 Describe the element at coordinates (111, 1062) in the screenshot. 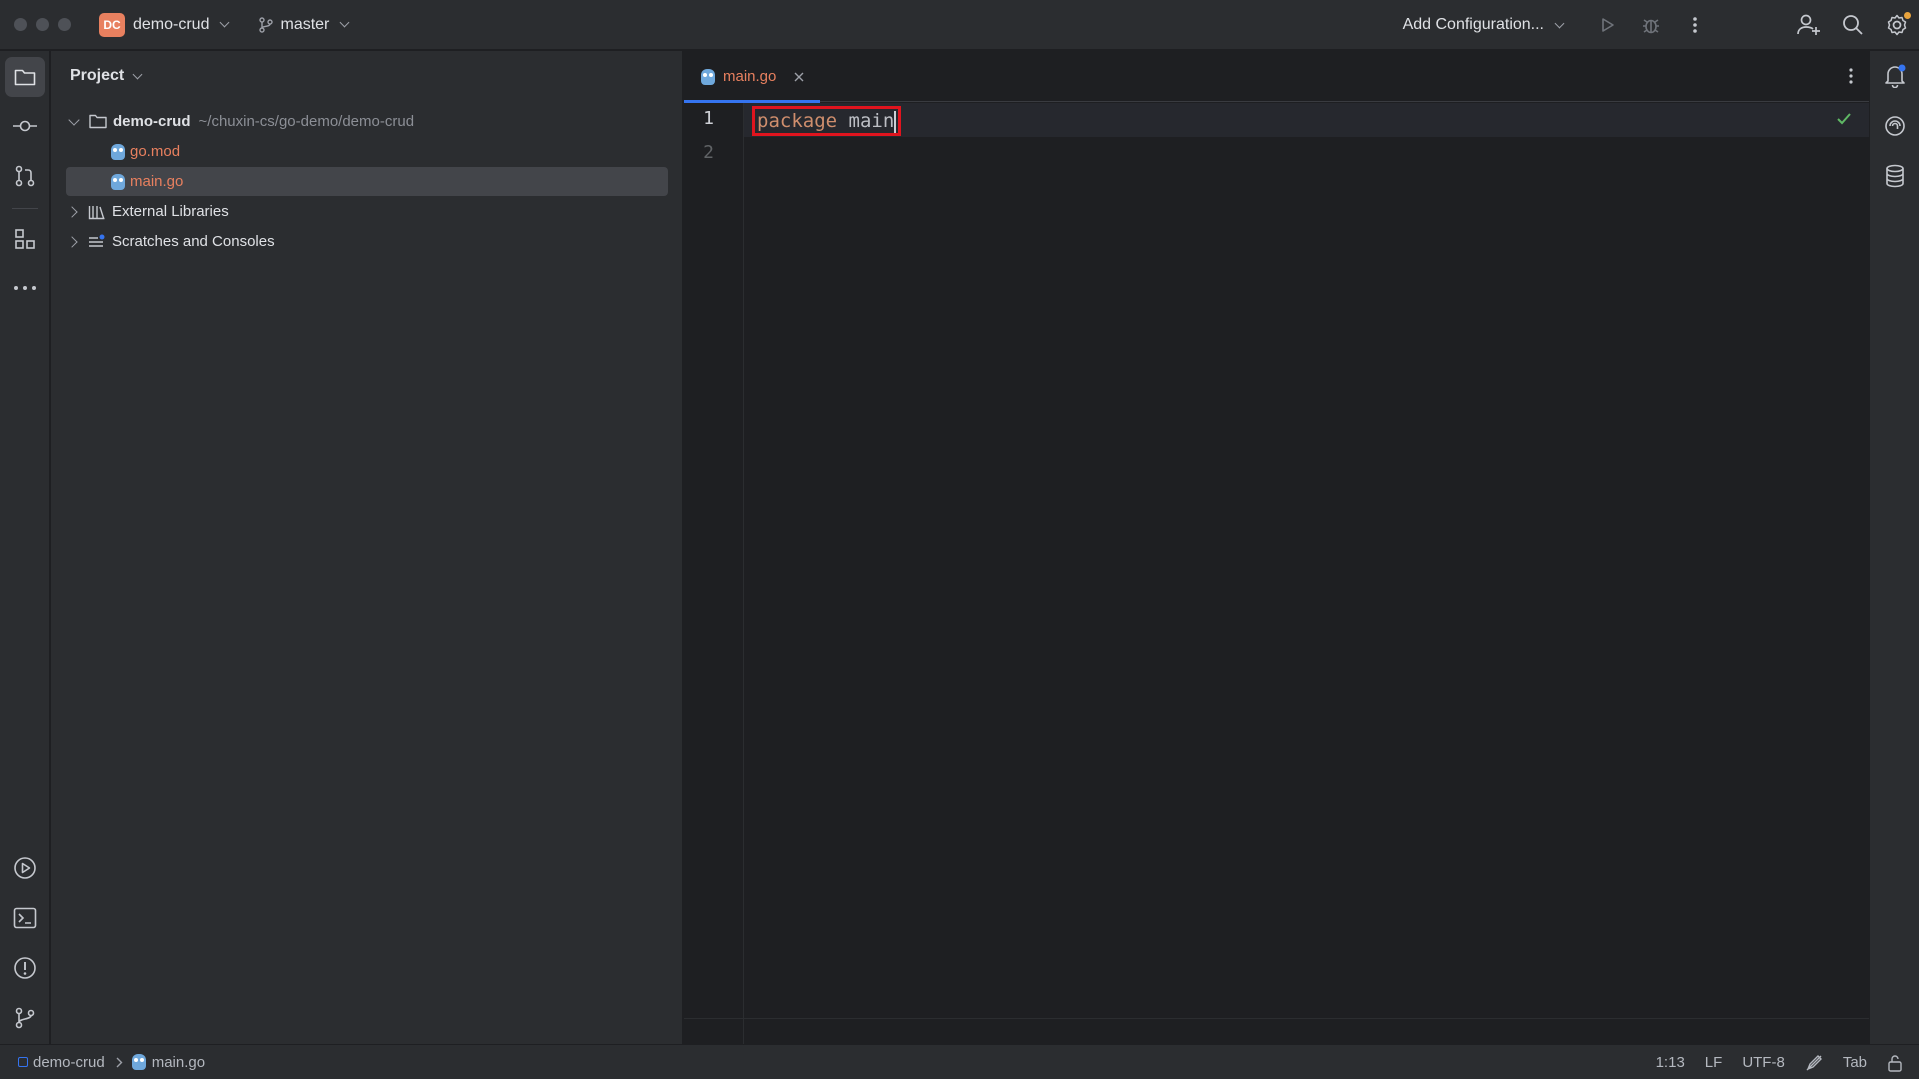

I see `breadcrumb: demo-crud main.go` at that location.